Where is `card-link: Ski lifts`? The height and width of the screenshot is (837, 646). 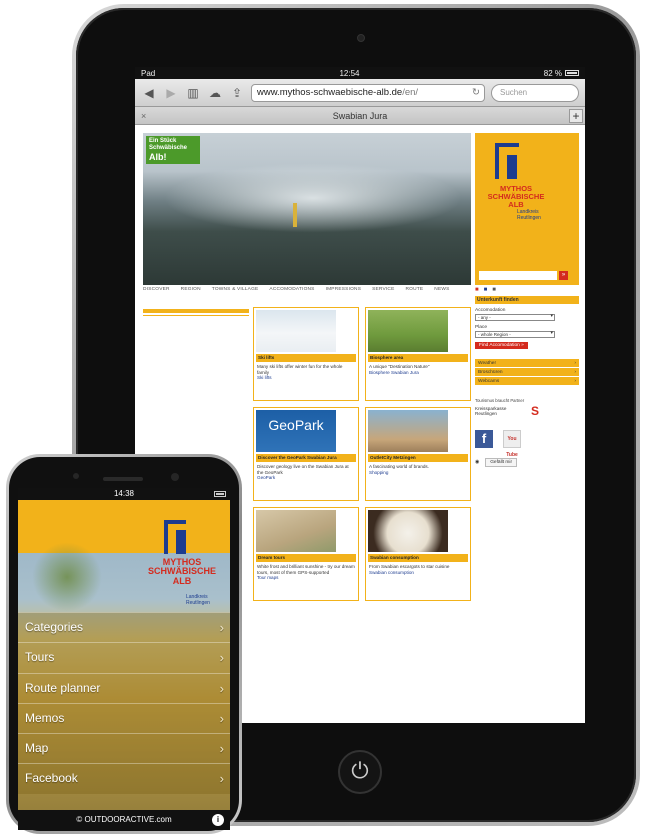 card-link: Ski lifts is located at coordinates (306, 378).